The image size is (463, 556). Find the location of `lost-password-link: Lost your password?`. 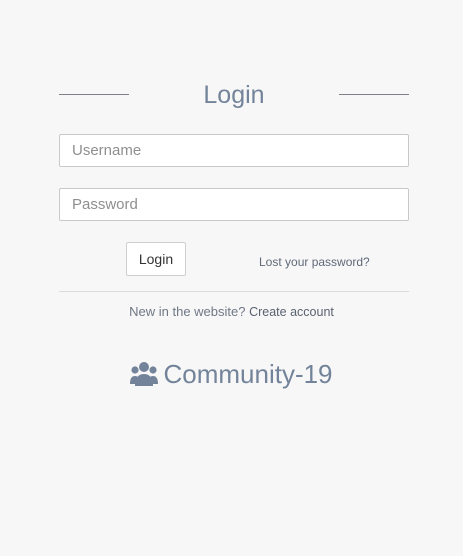

lost-password-link: Lost your password? is located at coordinates (314, 262).